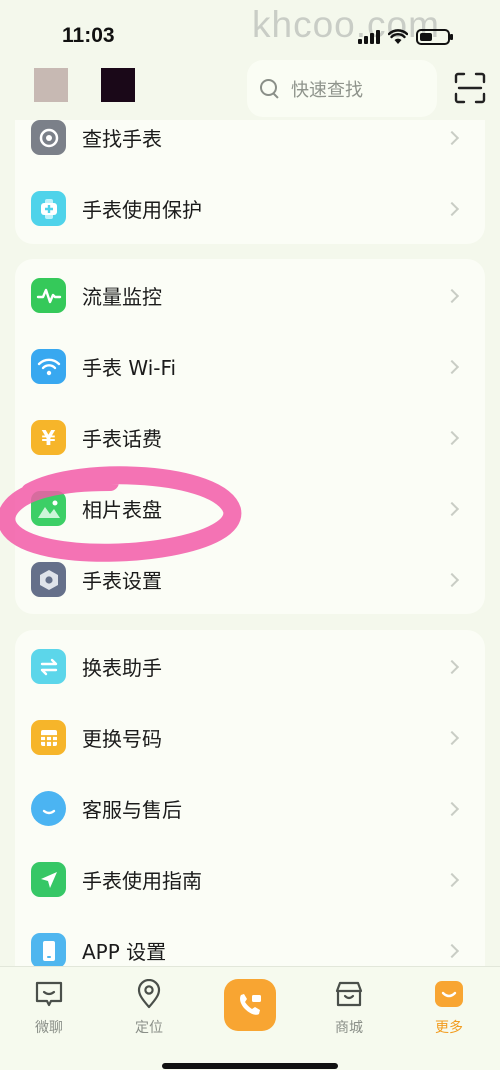  What do you see at coordinates (49, 1028) in the screenshot?
I see `tab-label: 微聊` at bounding box center [49, 1028].